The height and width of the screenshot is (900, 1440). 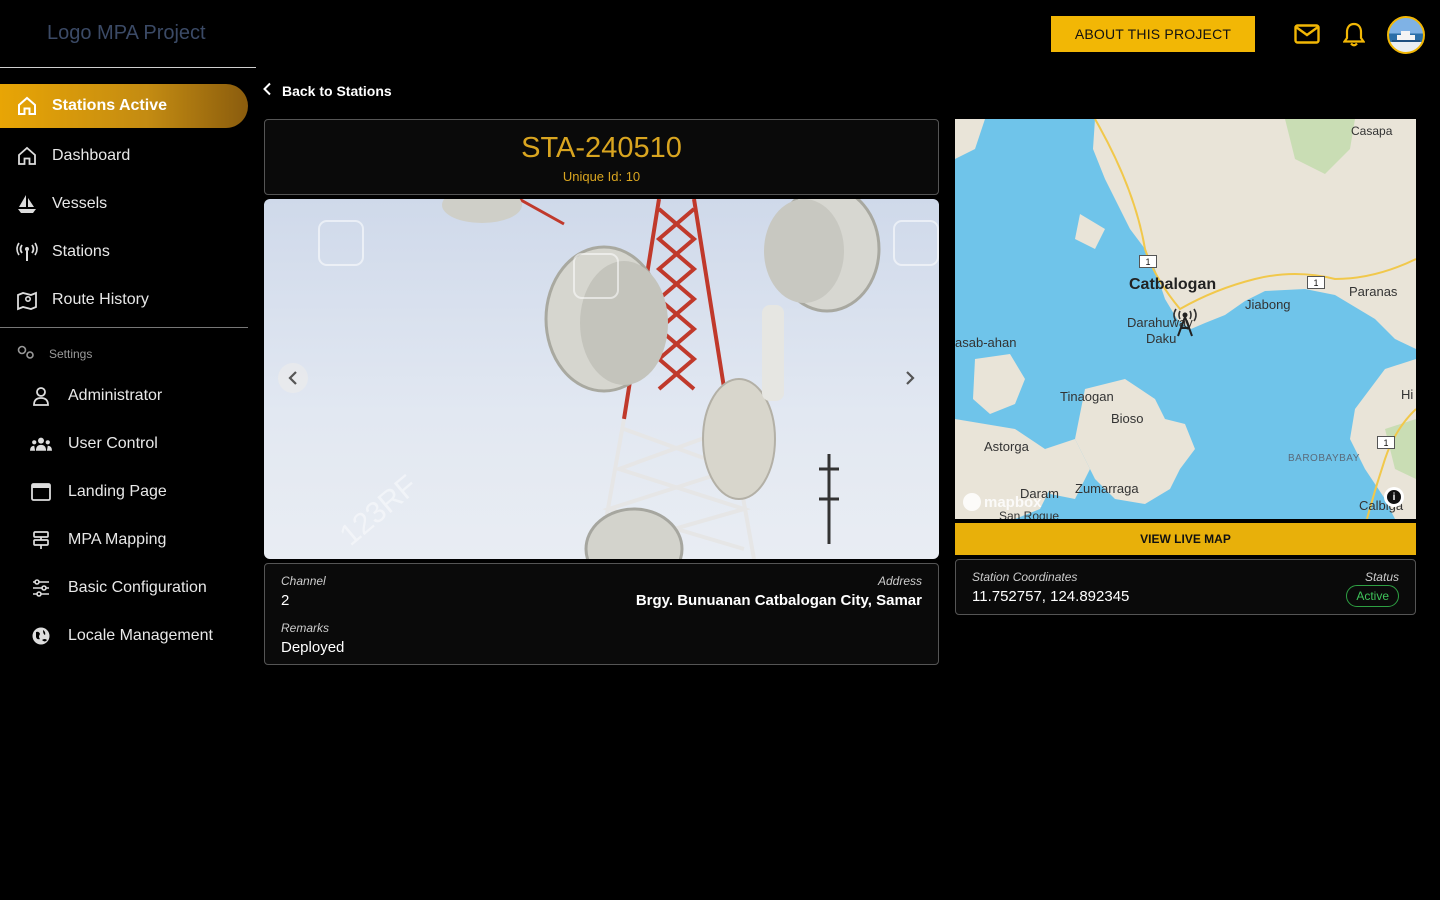 I want to click on back-to-stations-link: Back to Stations, so click(x=327, y=90).